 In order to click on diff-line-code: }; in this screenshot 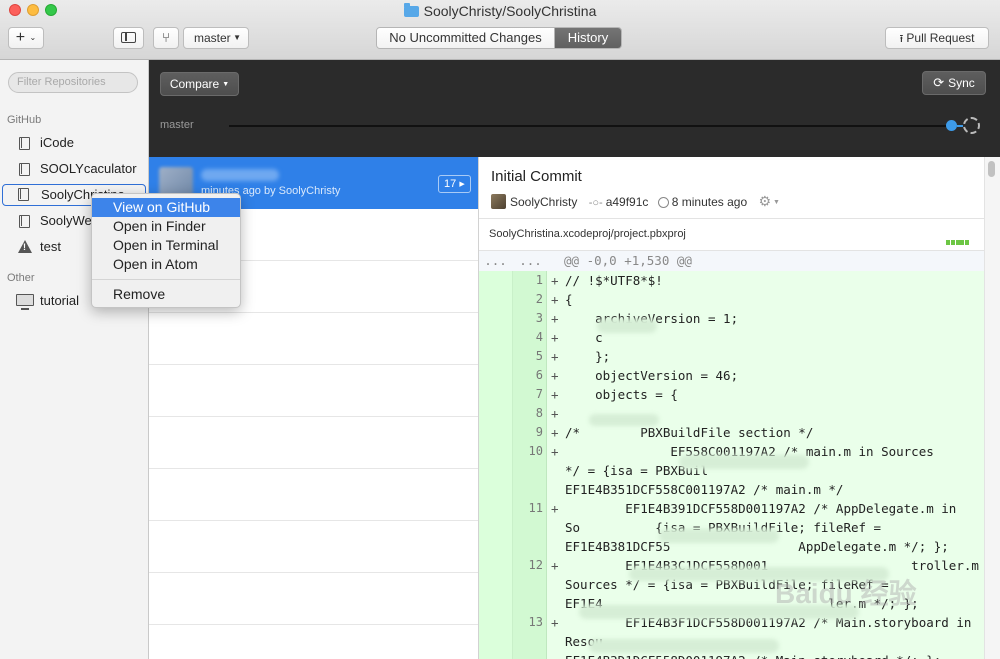, I will do `click(588, 356)`.